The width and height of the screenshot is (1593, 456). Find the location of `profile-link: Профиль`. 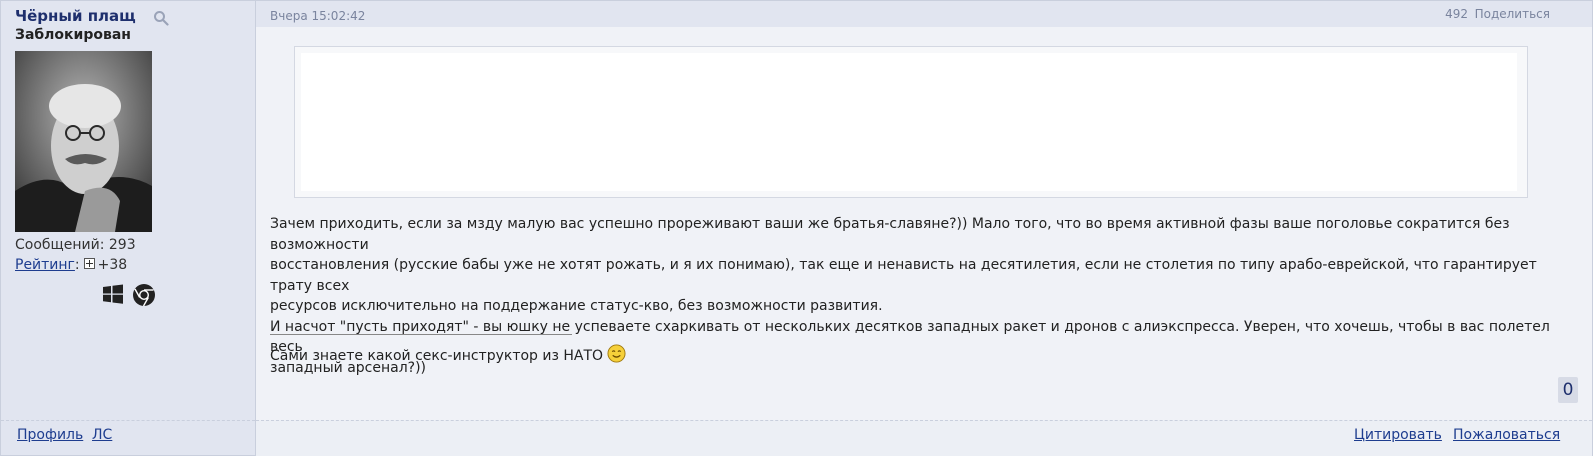

profile-link: Профиль is located at coordinates (50, 435).